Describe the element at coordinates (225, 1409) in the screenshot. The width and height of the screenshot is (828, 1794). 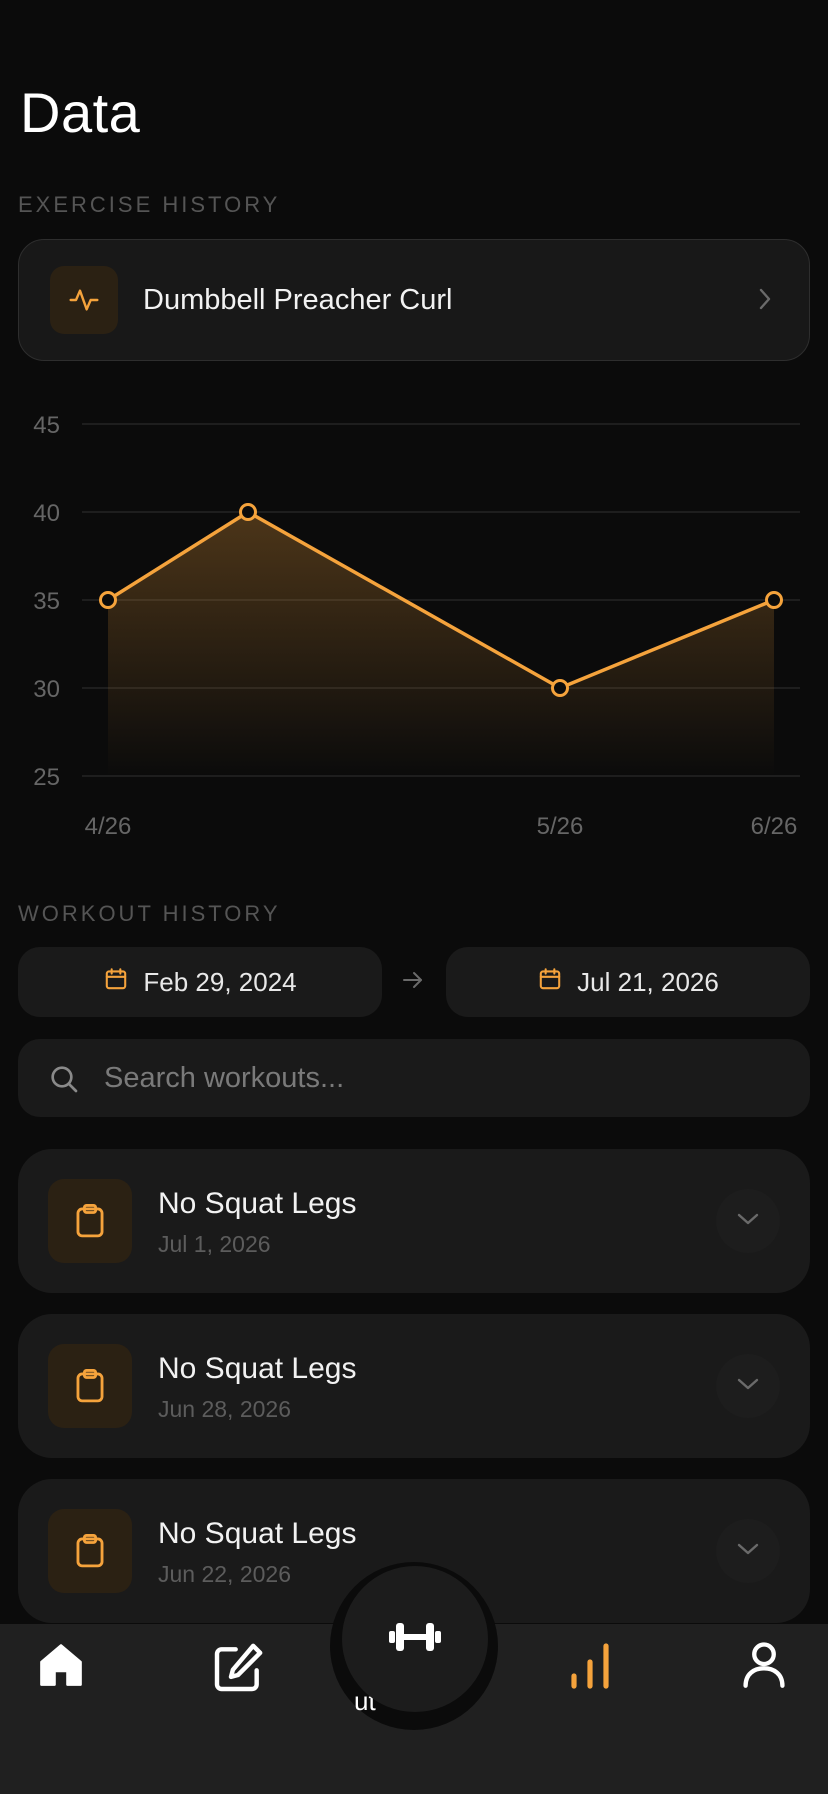
I see `workout-date: Jun 28, 2026` at that location.